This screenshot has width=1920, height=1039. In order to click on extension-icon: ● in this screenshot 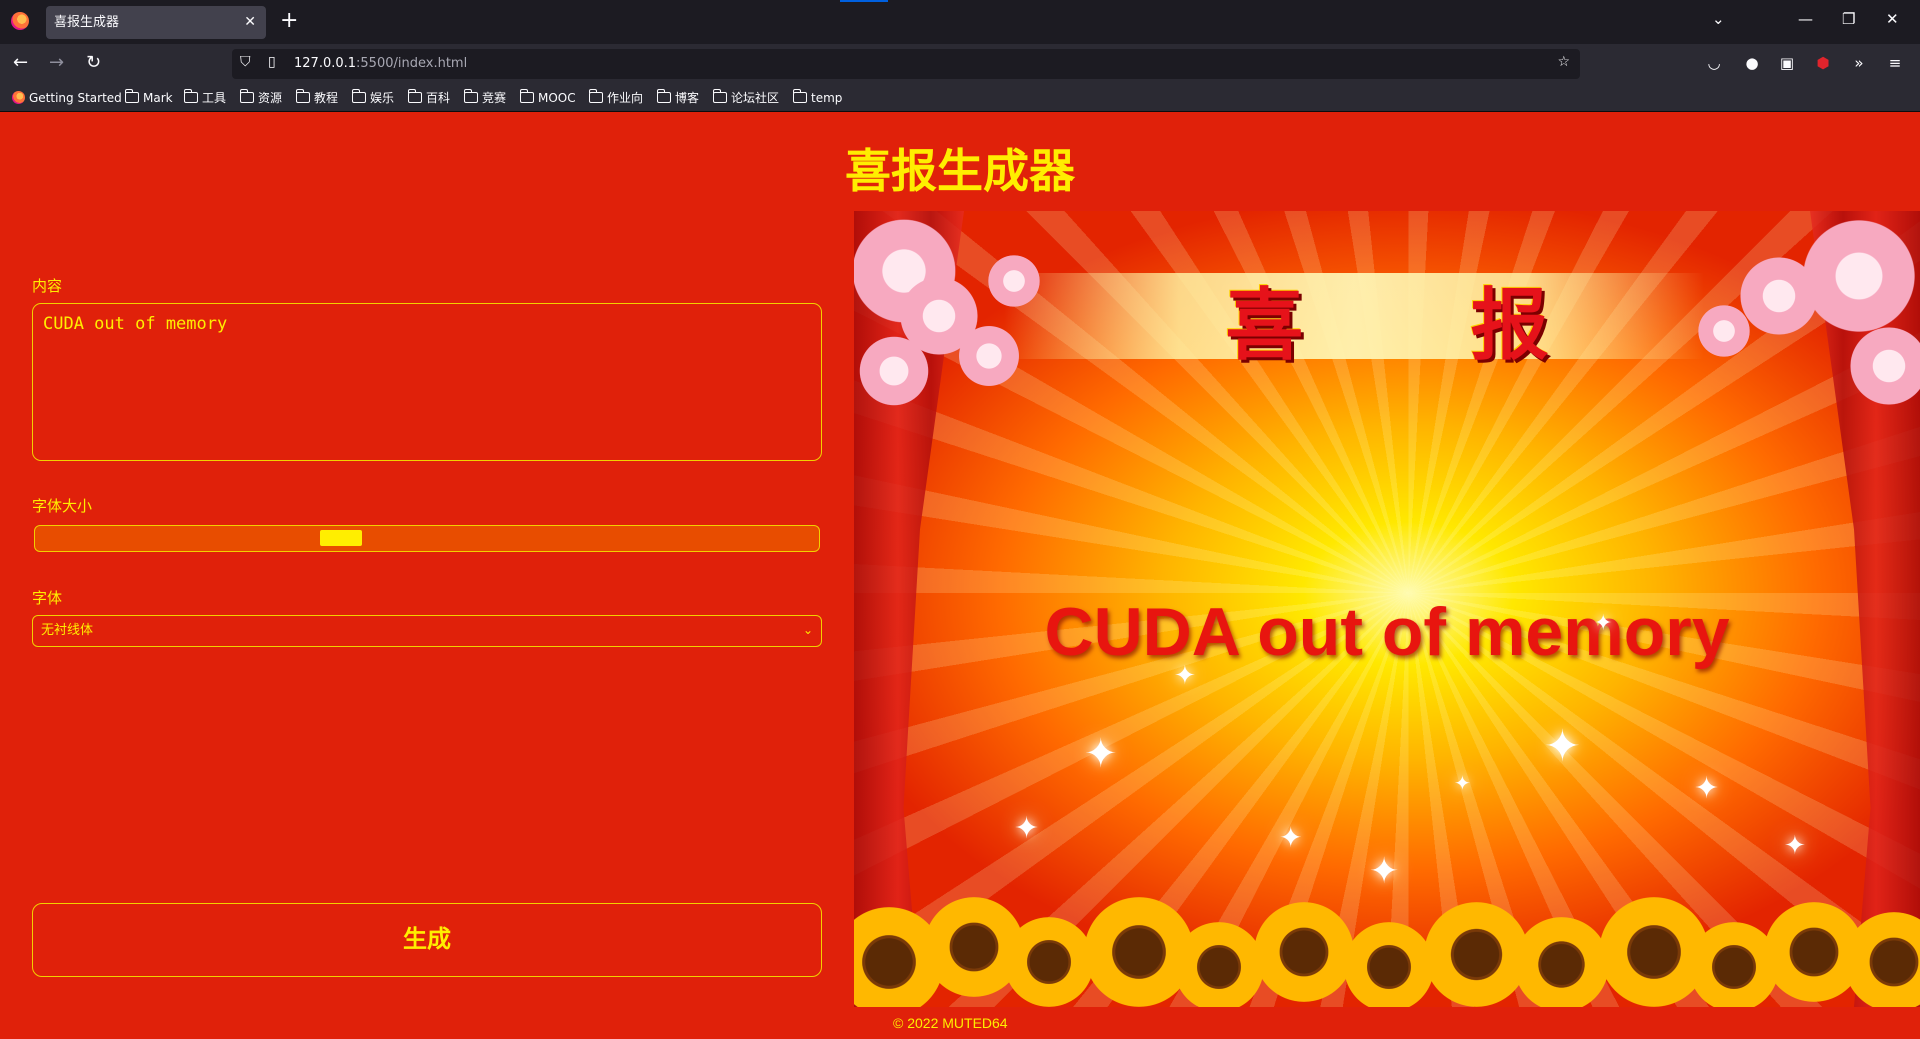, I will do `click(1752, 63)`.